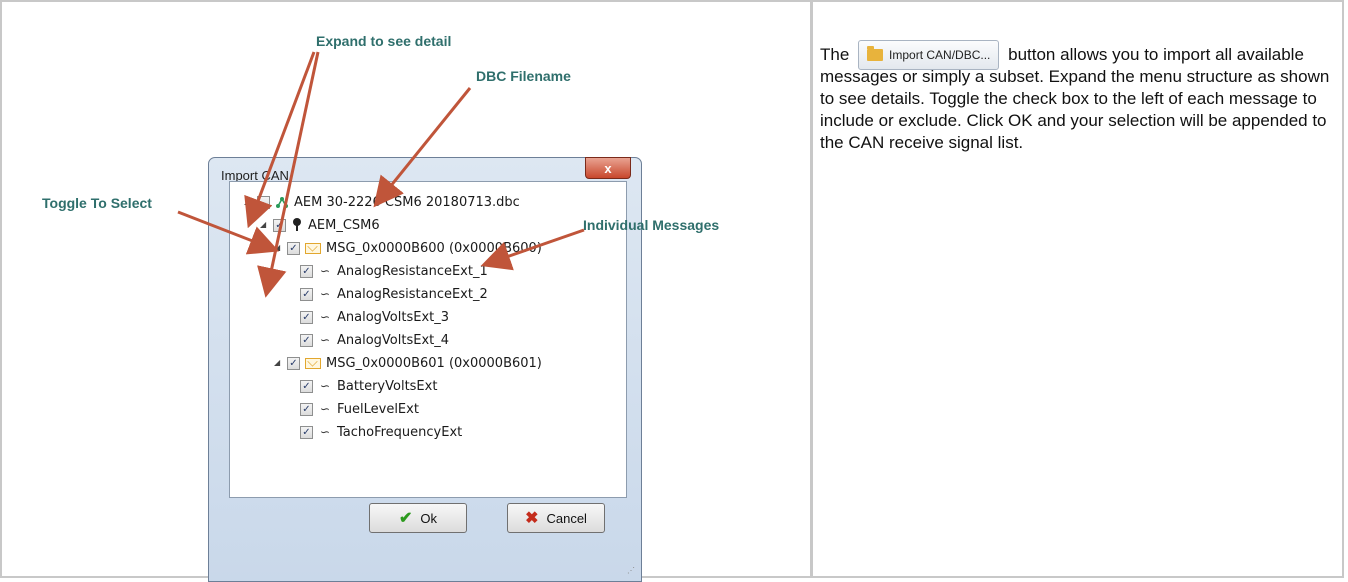  I want to click on tree-row-signal: ✓ ∽ TachoFrequencyExt, so click(381, 432).